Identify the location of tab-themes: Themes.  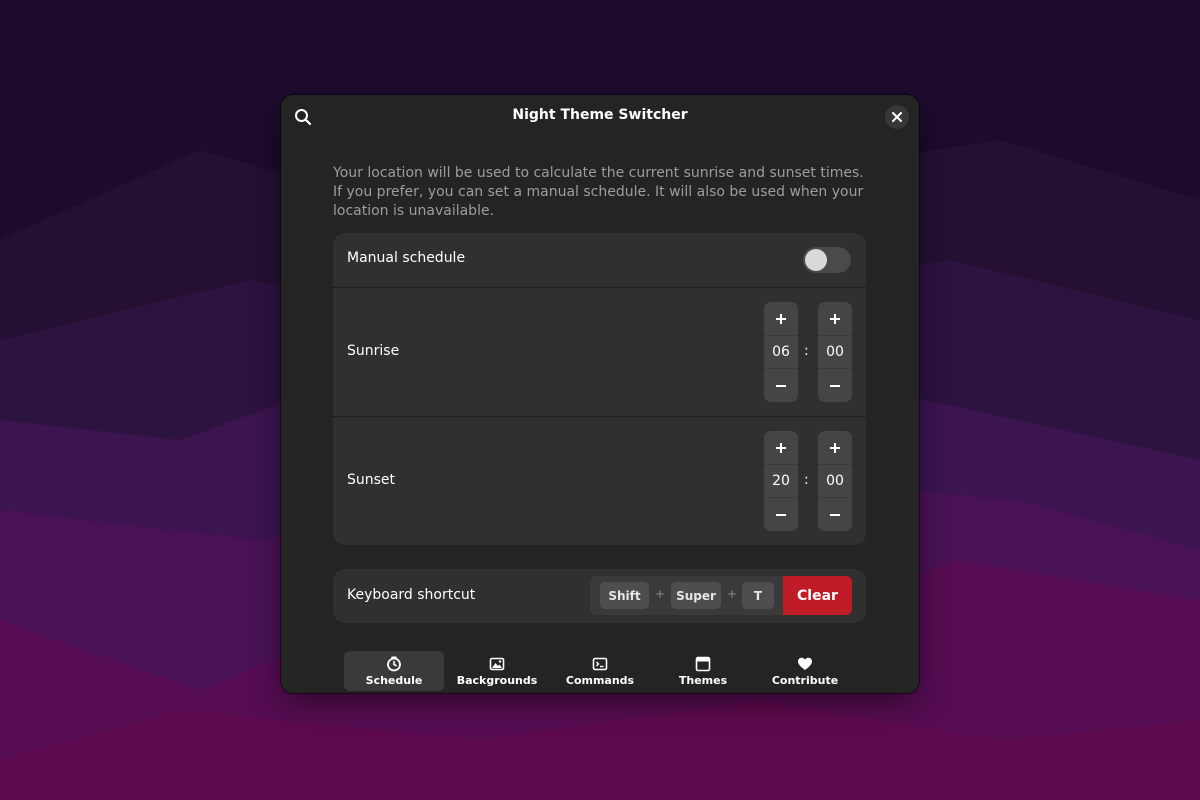
(703, 671).